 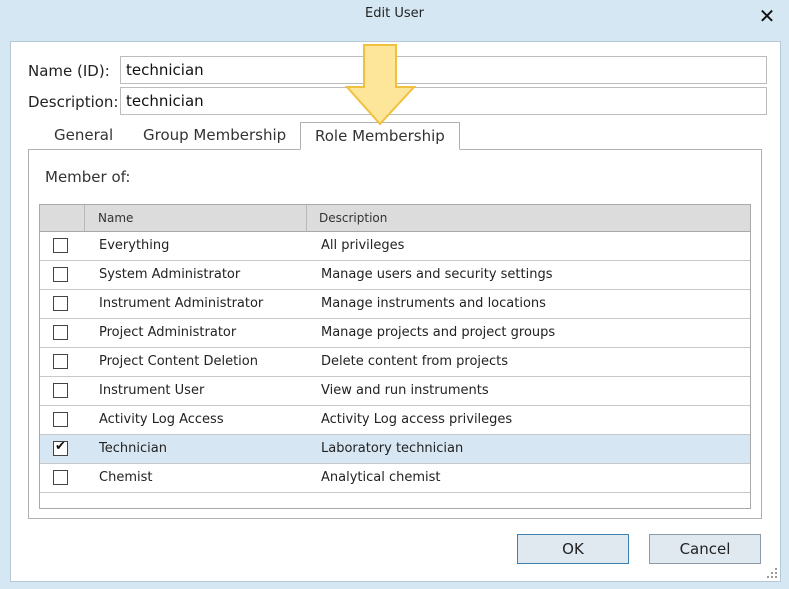 What do you see at coordinates (126, 477) in the screenshot?
I see `role-name: Chemist` at bounding box center [126, 477].